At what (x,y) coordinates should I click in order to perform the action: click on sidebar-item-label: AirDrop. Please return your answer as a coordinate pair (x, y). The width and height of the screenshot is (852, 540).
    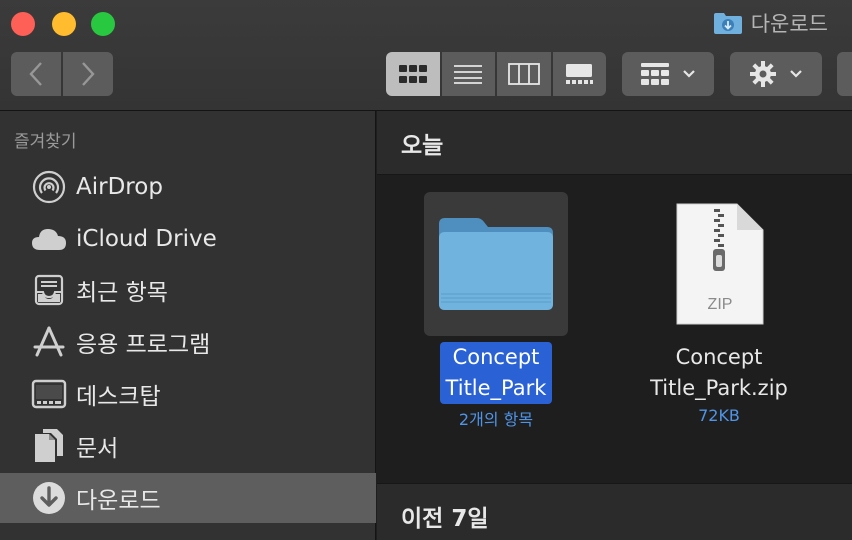
    Looking at the image, I should click on (119, 187).